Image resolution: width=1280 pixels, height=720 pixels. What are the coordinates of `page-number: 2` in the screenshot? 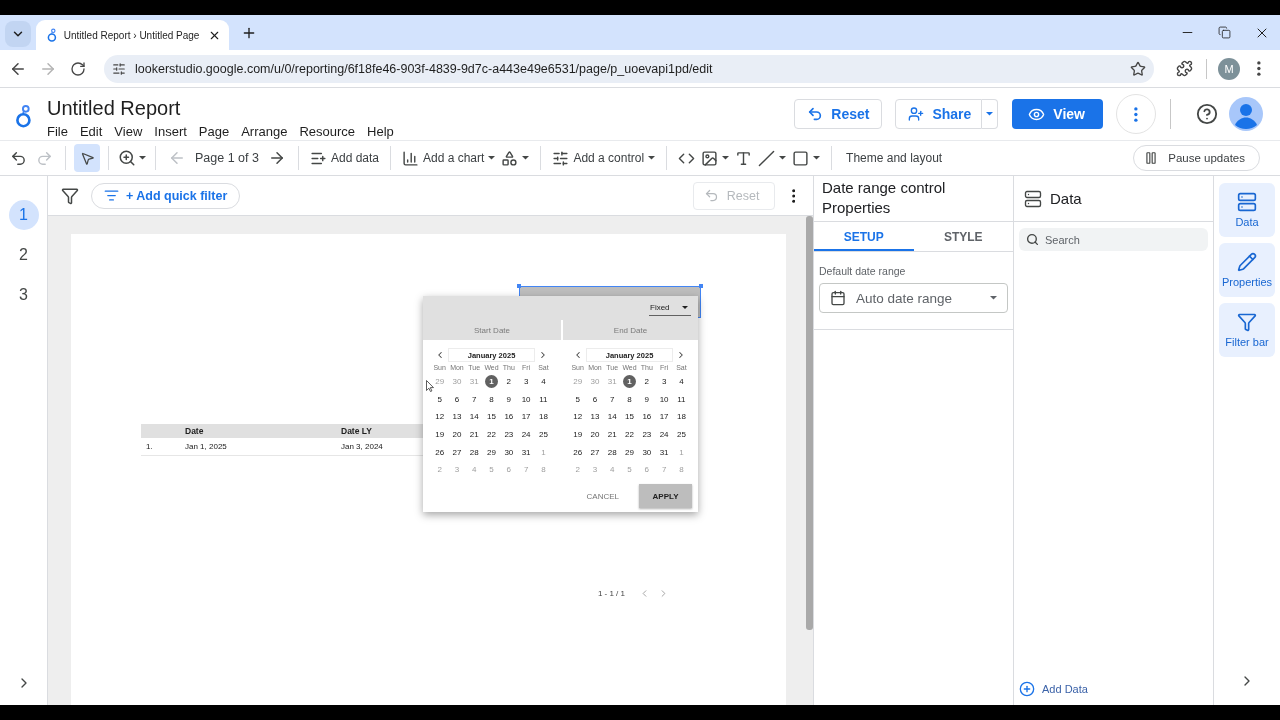 It's located at (23, 255).